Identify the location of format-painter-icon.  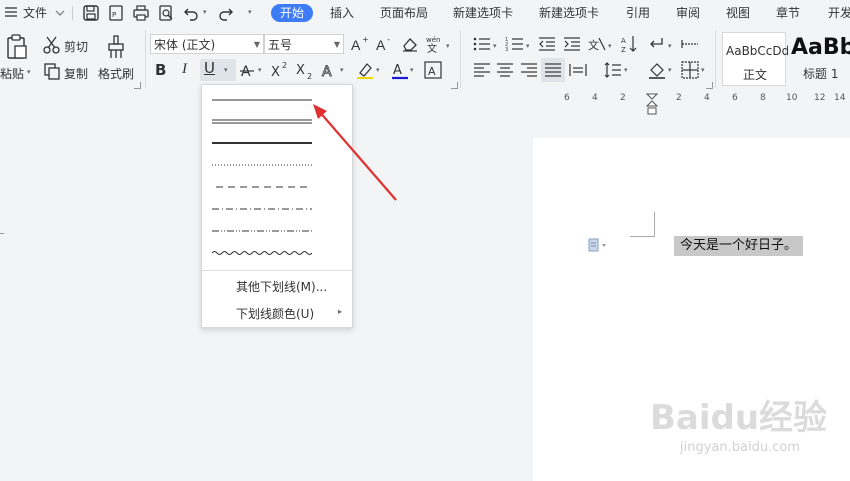
(116, 47).